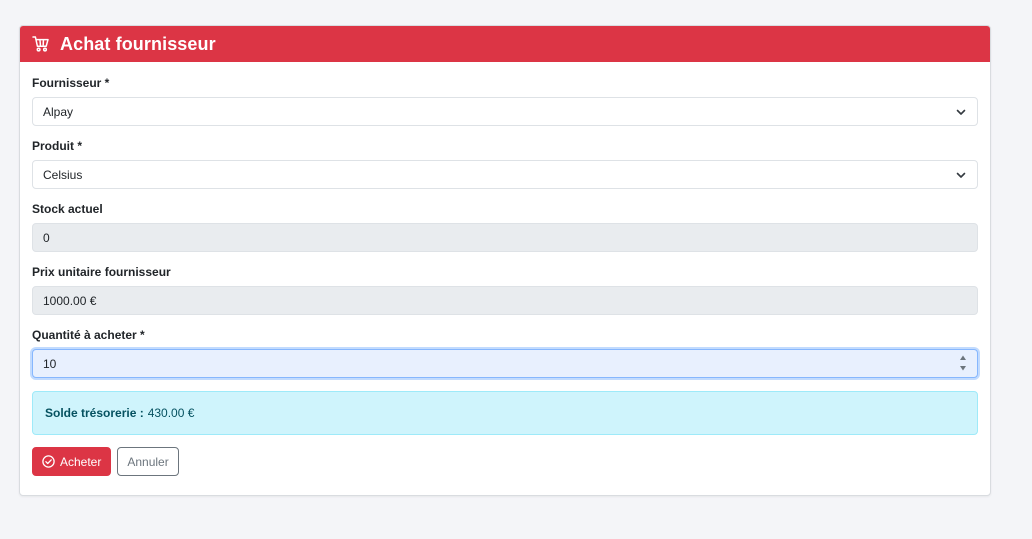 The width and height of the screenshot is (1032, 539). What do you see at coordinates (101, 272) in the screenshot?
I see `unit-price-label: Prix unitaire fournisseur` at bounding box center [101, 272].